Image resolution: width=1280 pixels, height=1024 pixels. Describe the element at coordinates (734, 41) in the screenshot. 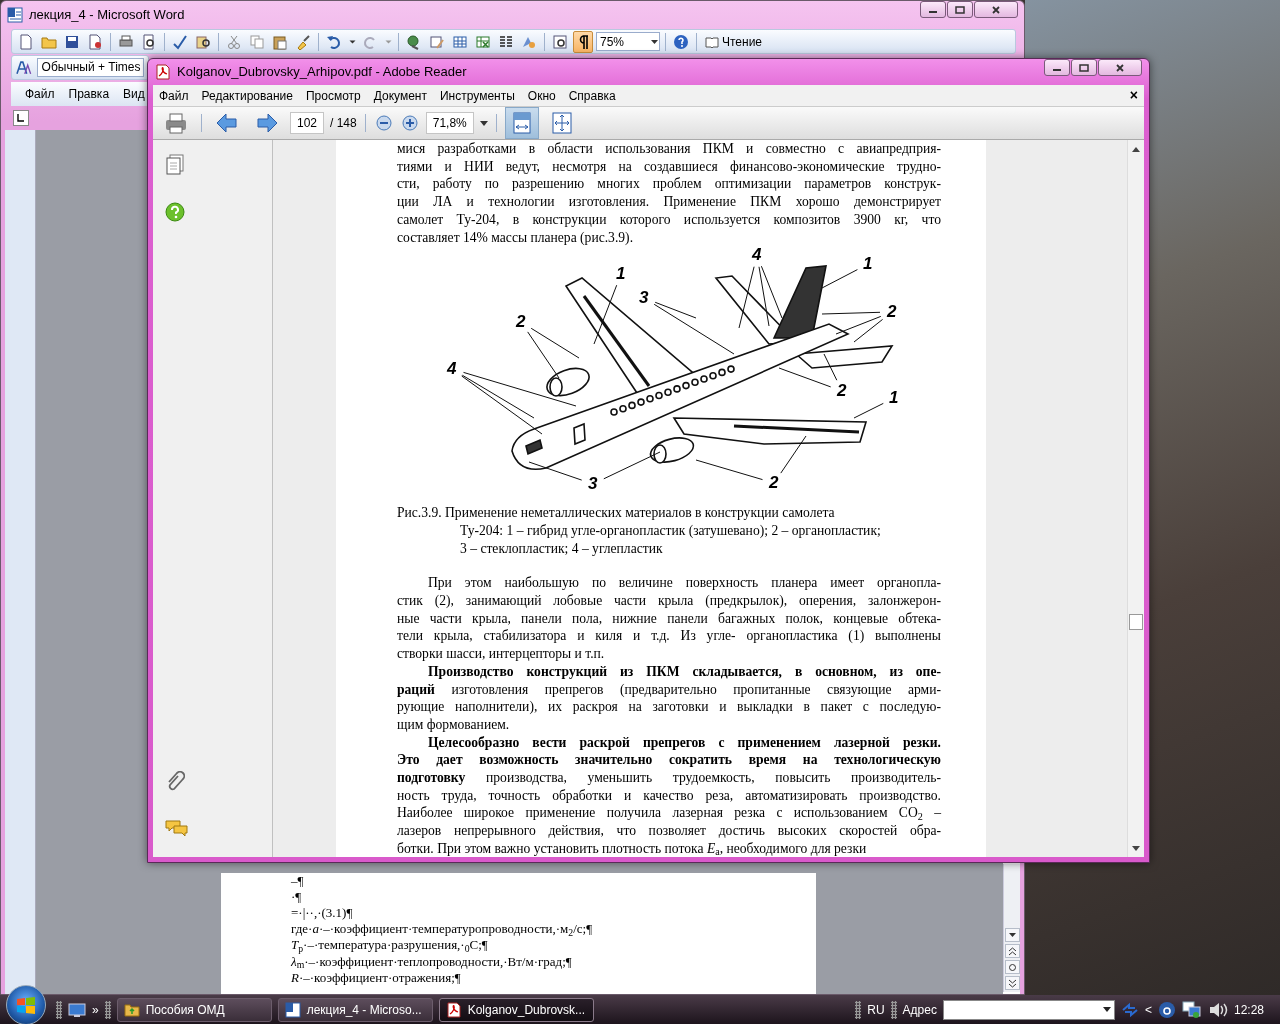

I see `reading-button: Чтение` at that location.